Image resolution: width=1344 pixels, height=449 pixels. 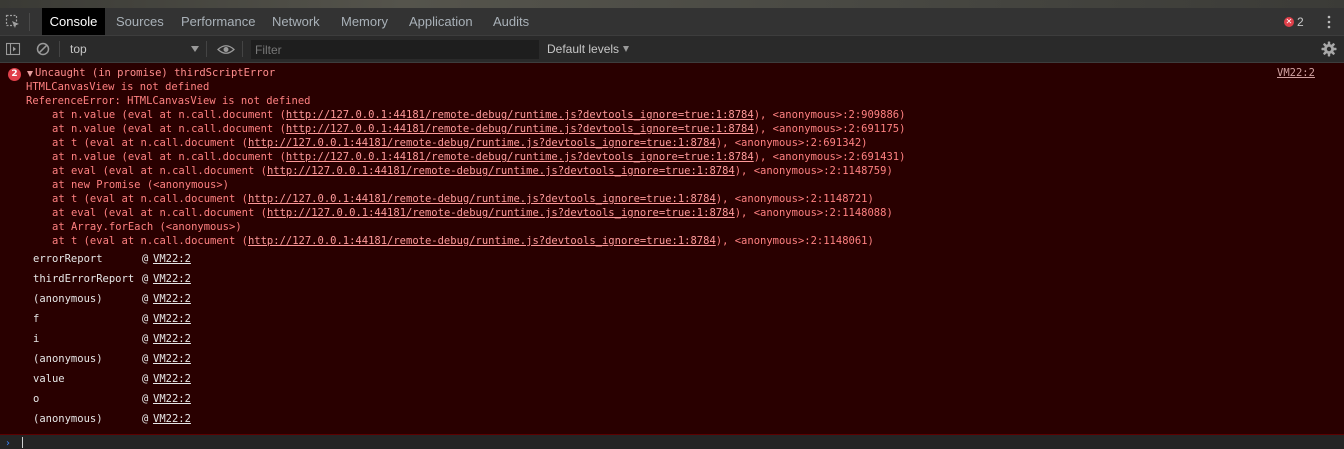 What do you see at coordinates (1300, 22) in the screenshot?
I see `error-count: 2` at bounding box center [1300, 22].